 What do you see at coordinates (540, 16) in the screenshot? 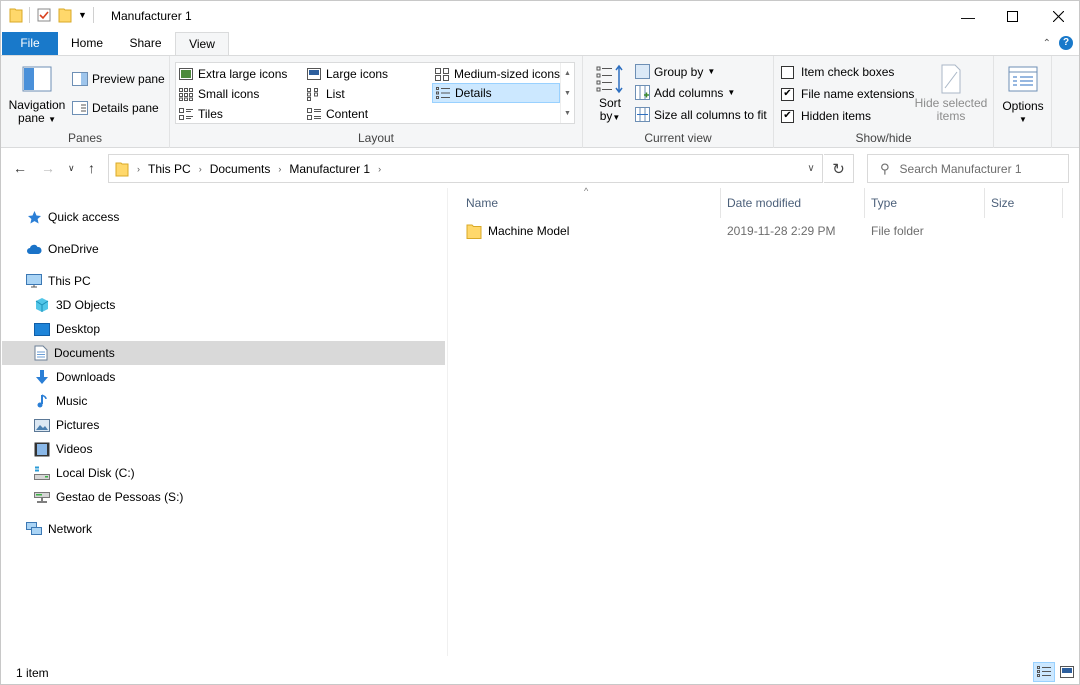
I see `title-bar: ▼ Manufacturer 1 —` at bounding box center [540, 16].